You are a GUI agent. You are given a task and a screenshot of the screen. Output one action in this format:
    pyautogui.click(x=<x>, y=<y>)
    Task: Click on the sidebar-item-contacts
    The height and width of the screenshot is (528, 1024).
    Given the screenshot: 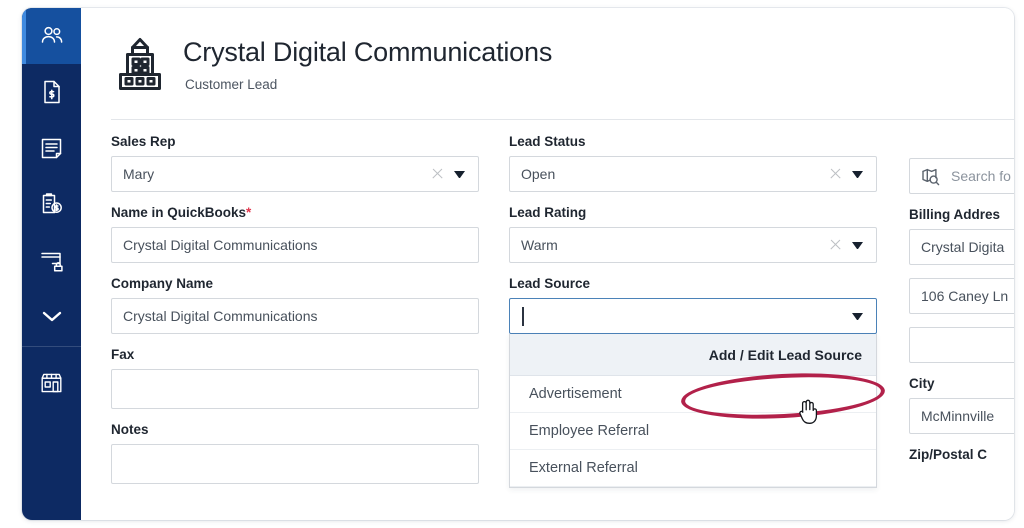 What is the action you would take?
    pyautogui.click(x=51, y=36)
    